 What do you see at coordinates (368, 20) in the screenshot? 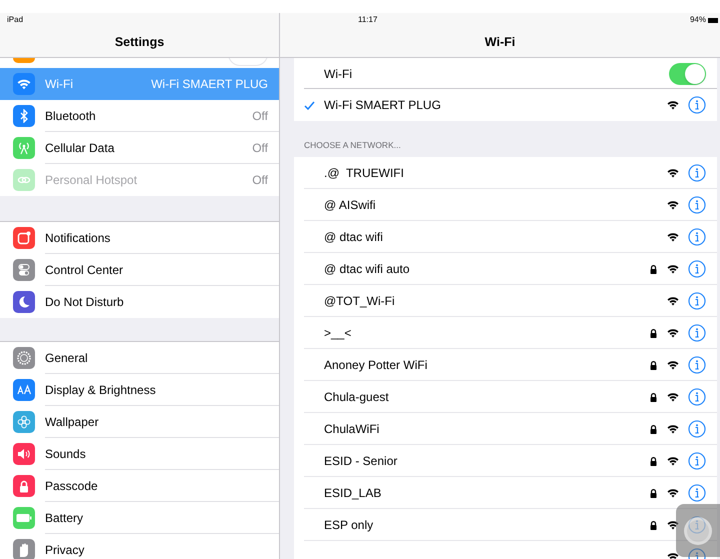
I see `status-time: 11:17` at bounding box center [368, 20].